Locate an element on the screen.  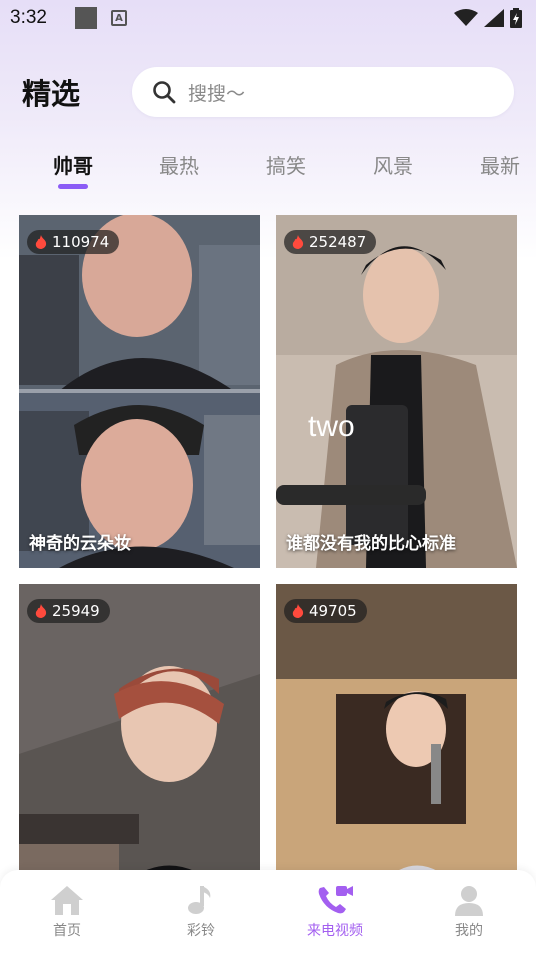
view-count: 252487 is located at coordinates (338, 242).